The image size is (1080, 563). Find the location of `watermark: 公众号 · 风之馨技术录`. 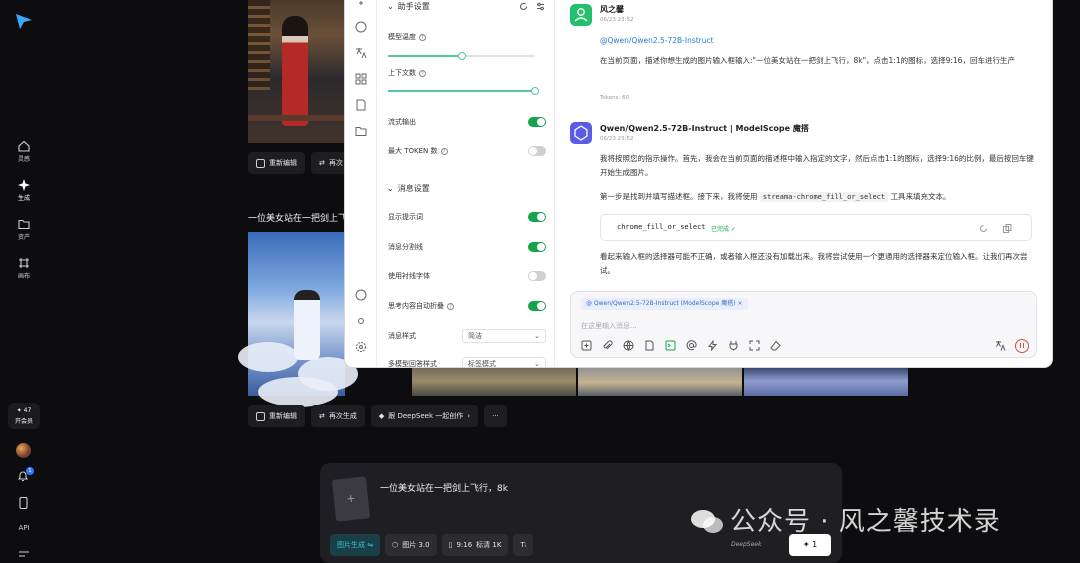

watermark: 公众号 · 风之馨技术录 is located at coordinates (845, 519).